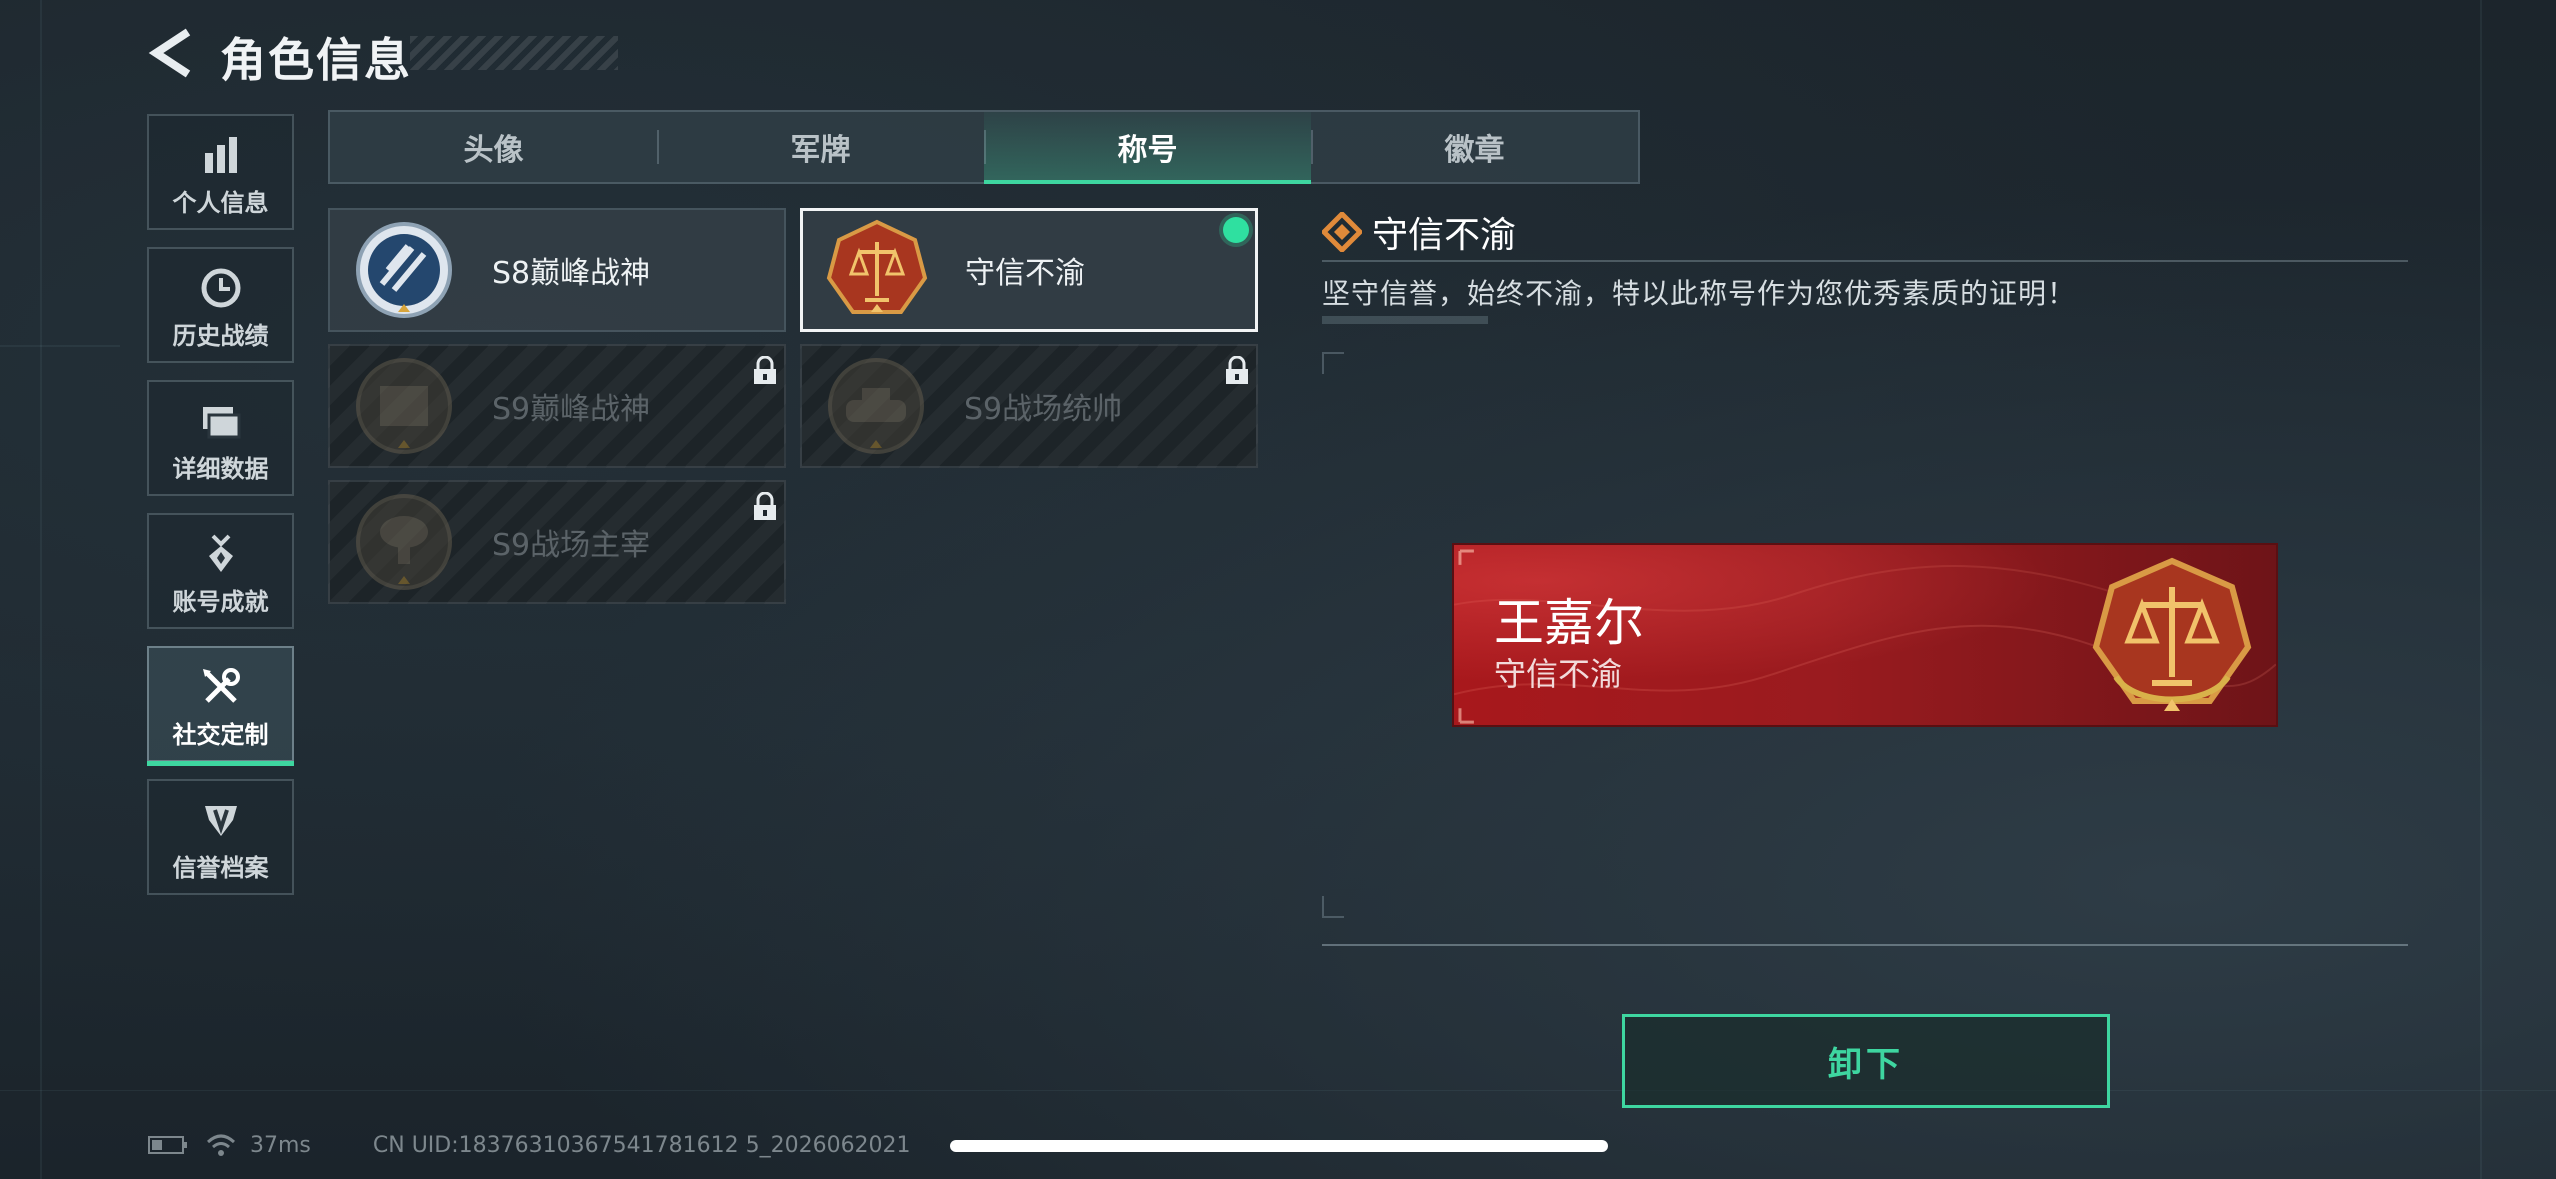 The width and height of the screenshot is (2556, 1179). What do you see at coordinates (1279, 1146) in the screenshot?
I see `home-indicator` at bounding box center [1279, 1146].